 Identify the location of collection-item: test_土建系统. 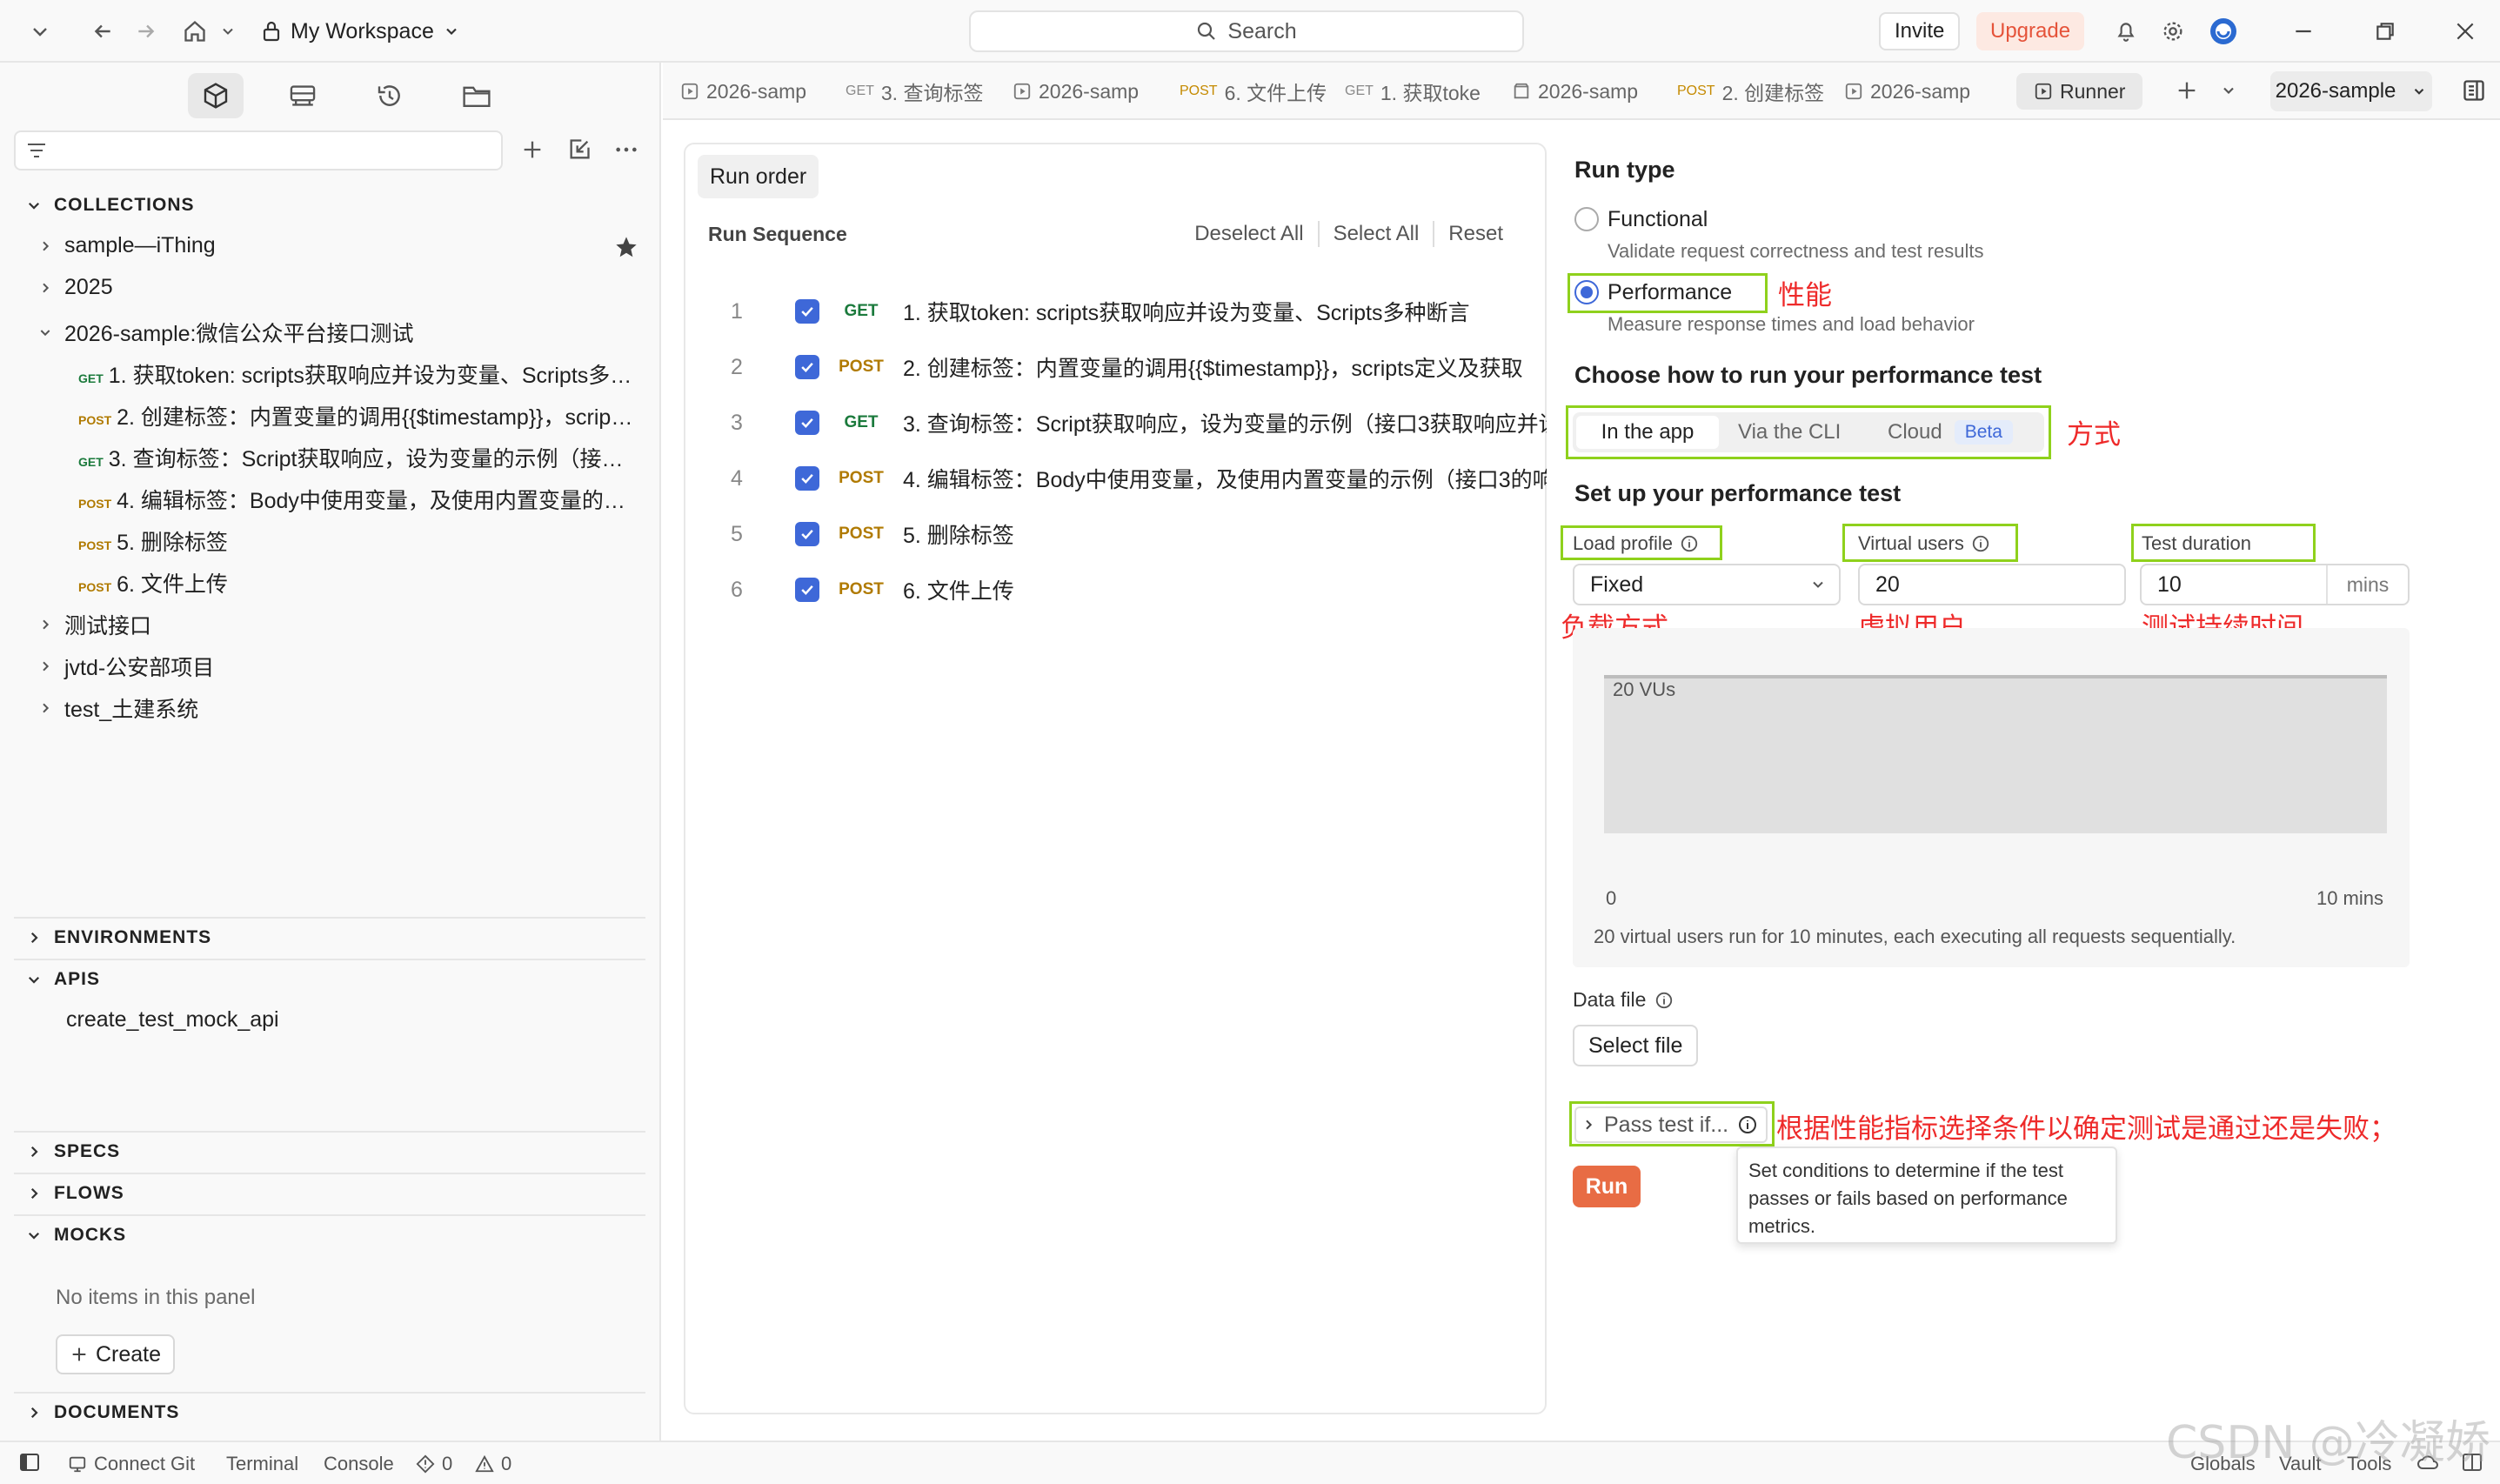
(118, 708).